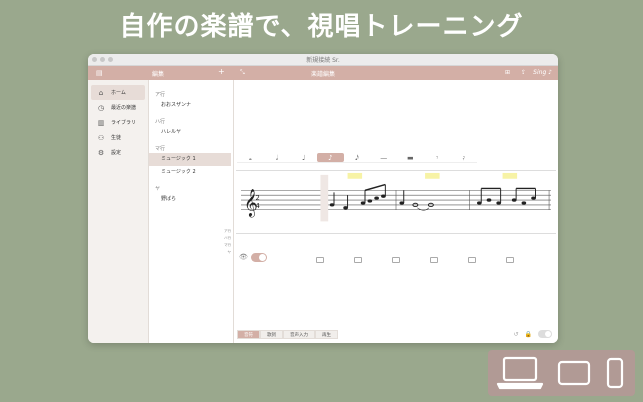 The image size is (643, 402). I want to click on note-tool-button: 𝄿, so click(463, 157).